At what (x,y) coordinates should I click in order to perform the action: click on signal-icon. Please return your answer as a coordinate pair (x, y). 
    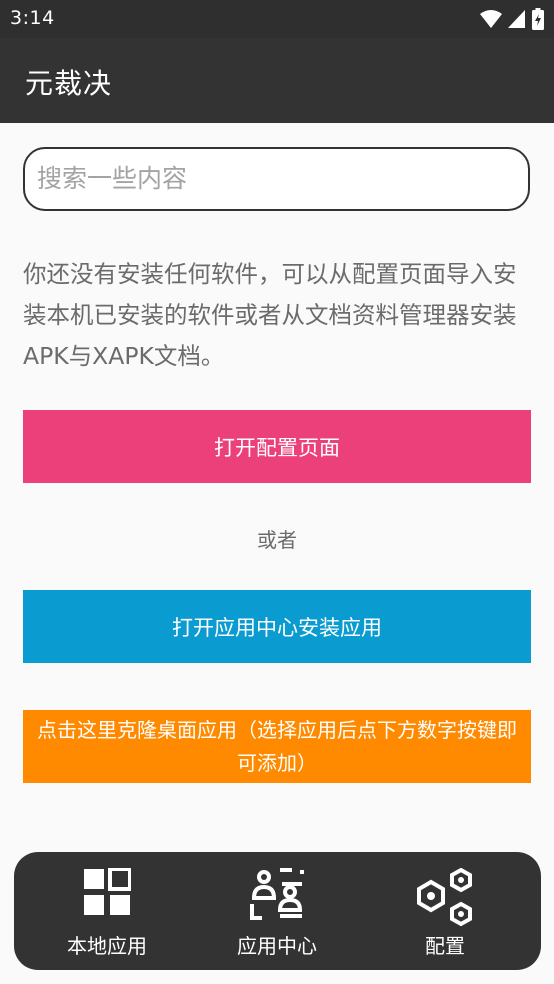
    Looking at the image, I should click on (516, 19).